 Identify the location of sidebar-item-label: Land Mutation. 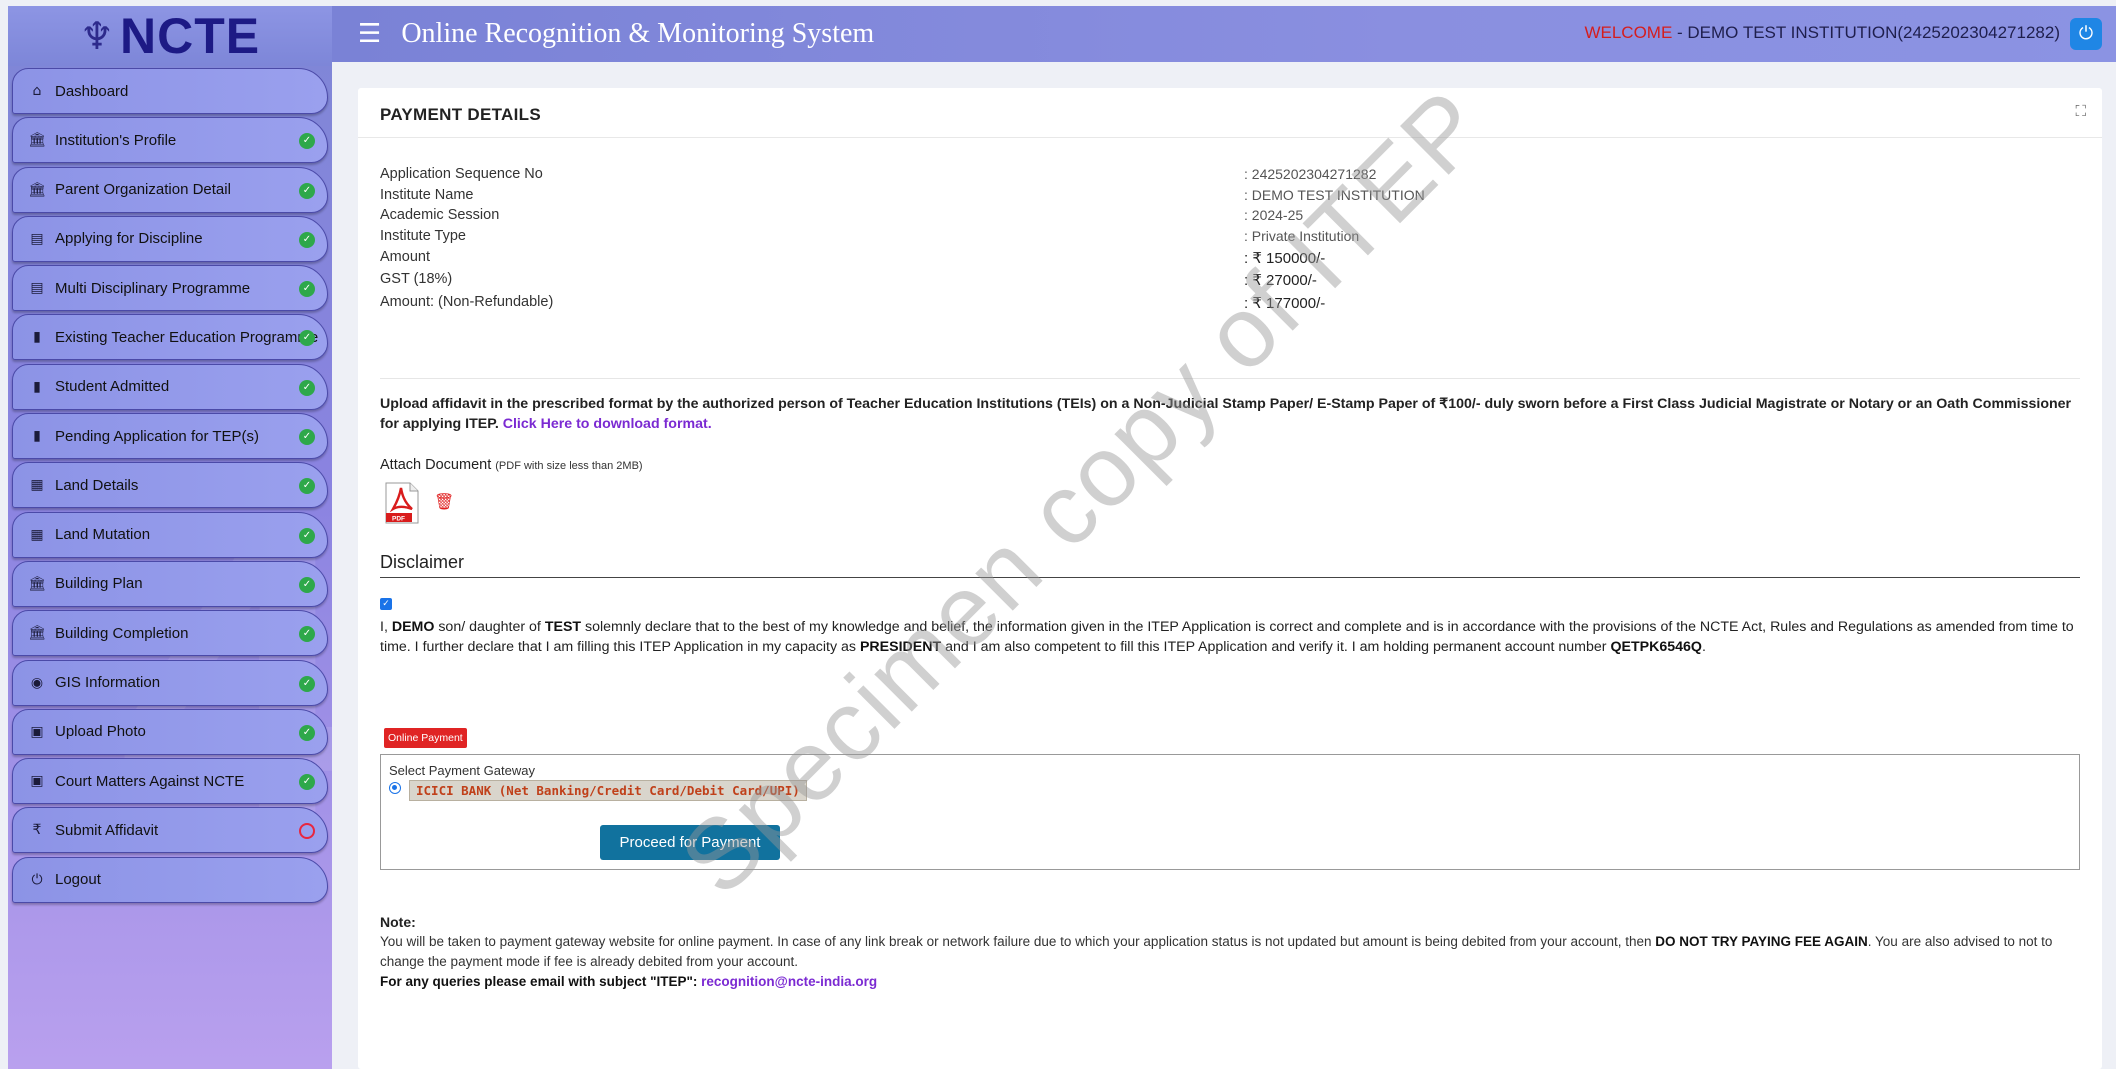
(103, 535).